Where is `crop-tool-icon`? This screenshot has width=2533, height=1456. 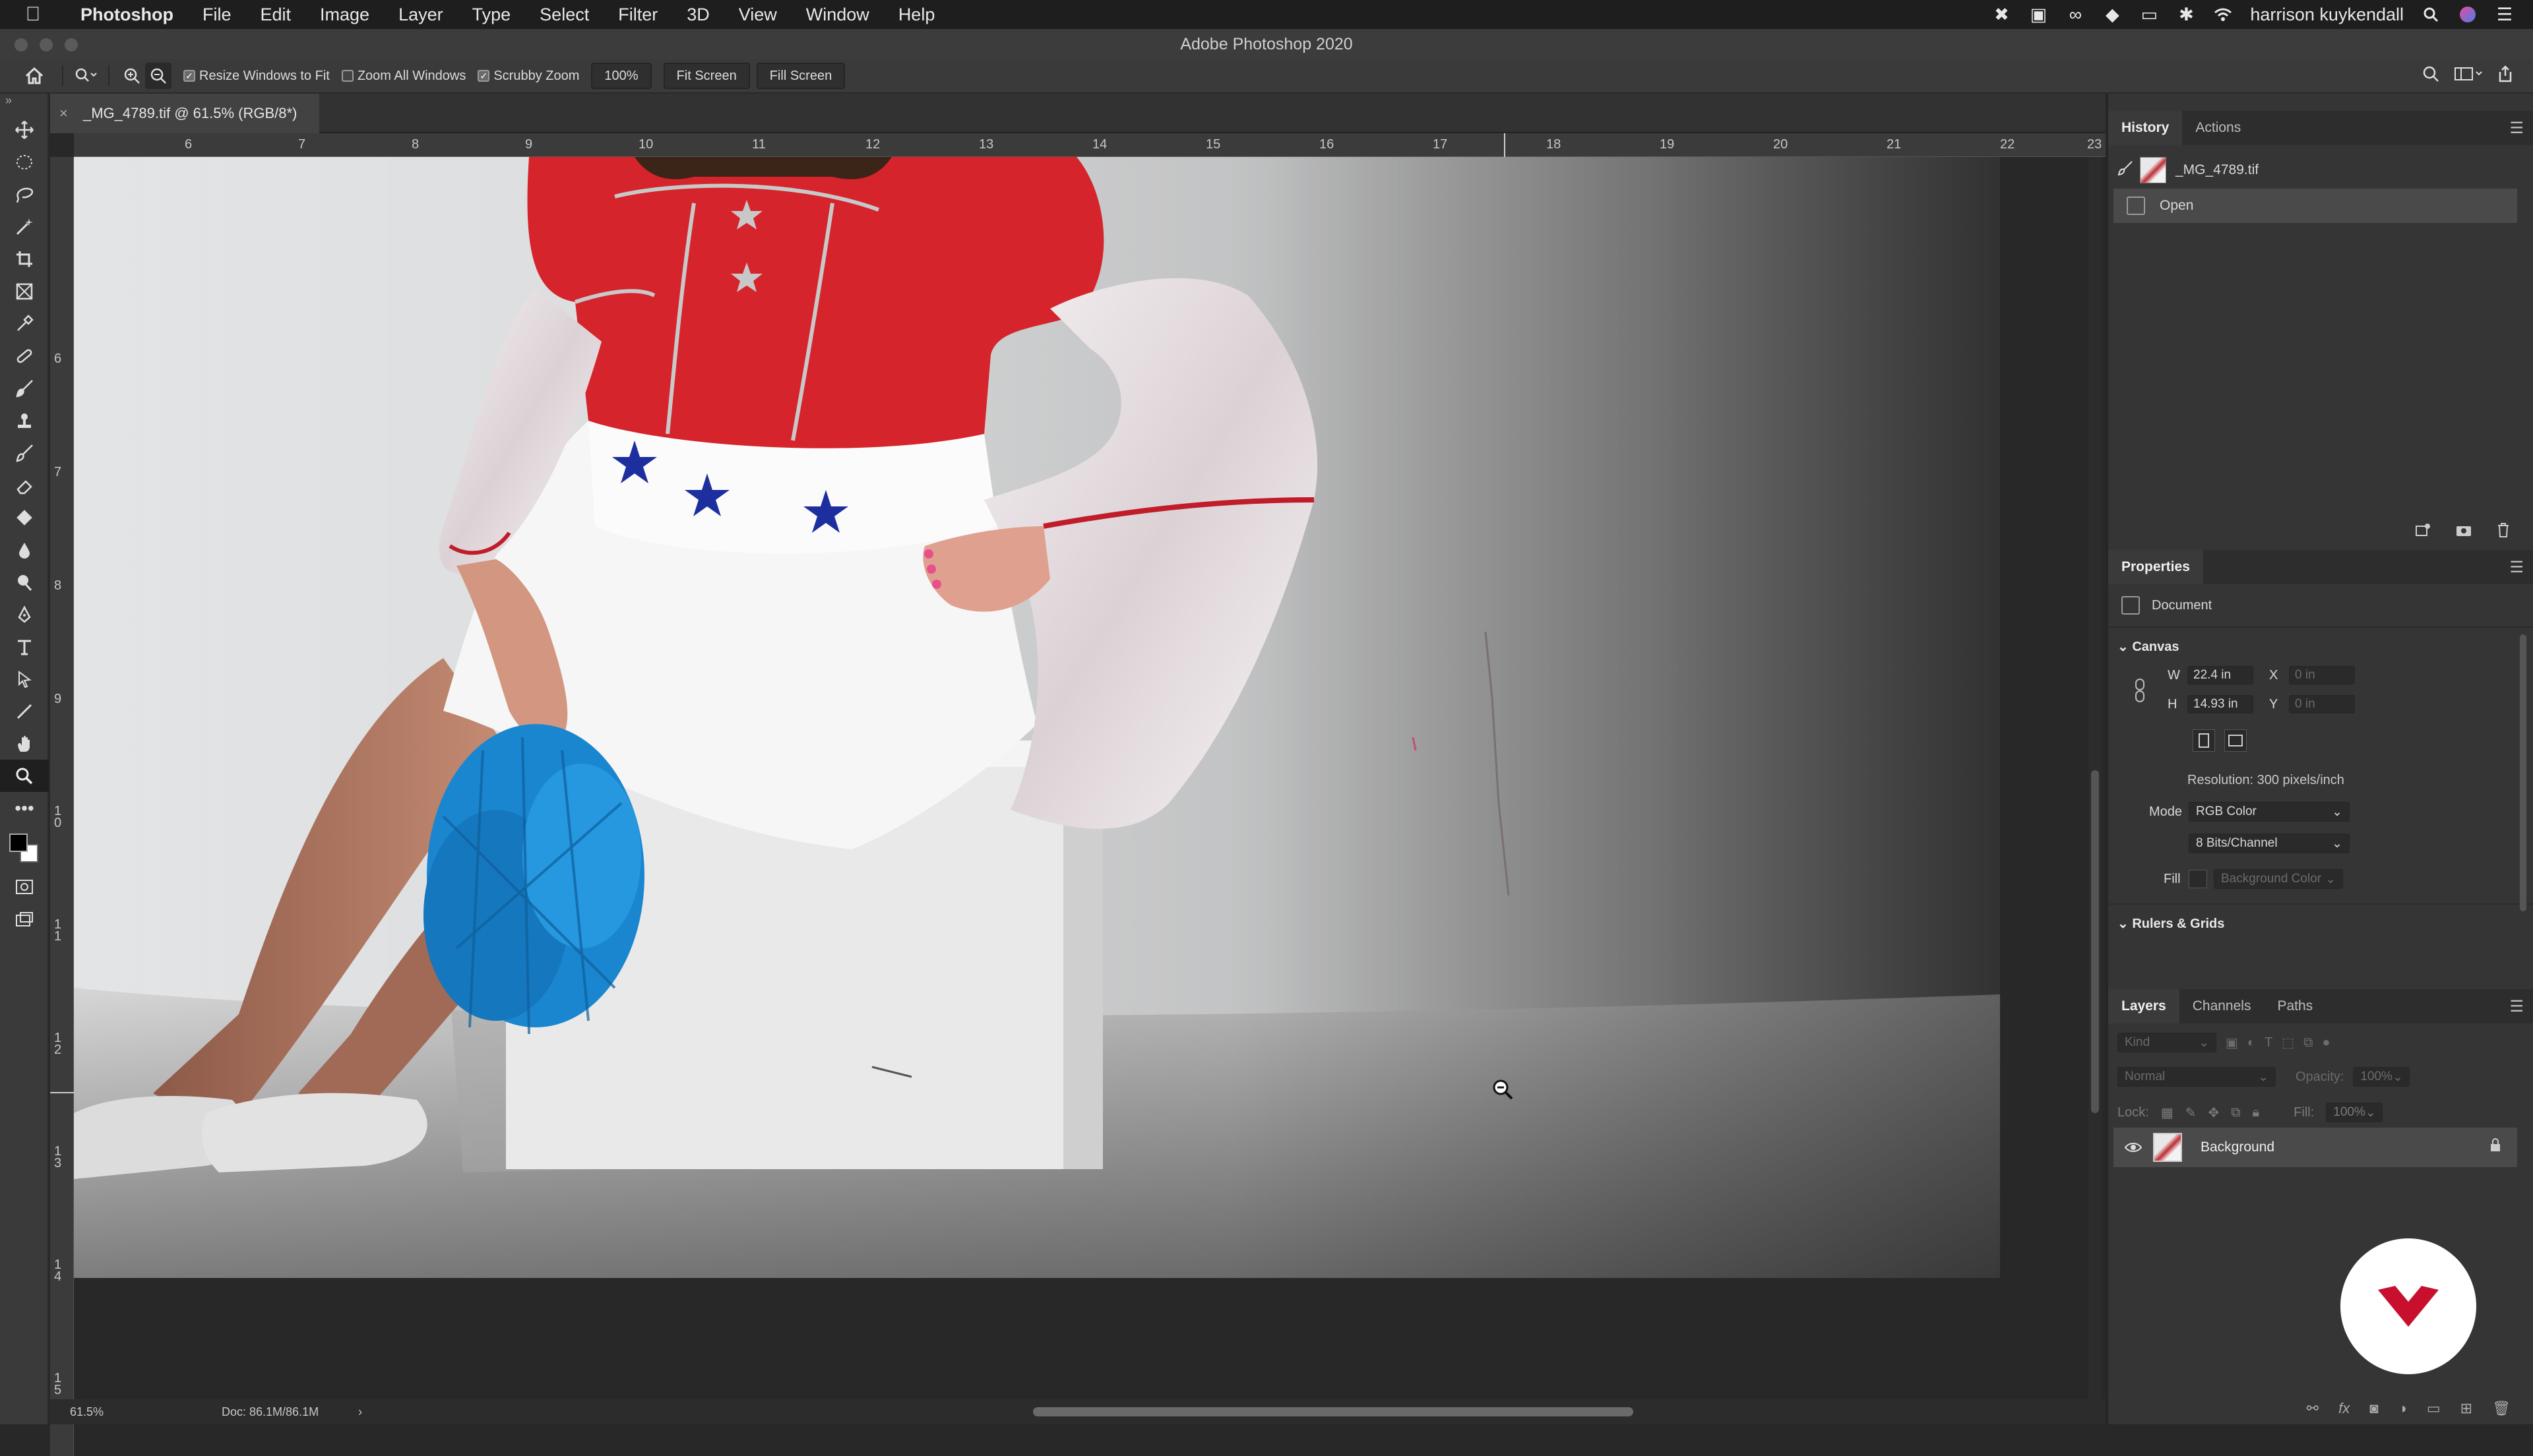 crop-tool-icon is located at coordinates (24, 259).